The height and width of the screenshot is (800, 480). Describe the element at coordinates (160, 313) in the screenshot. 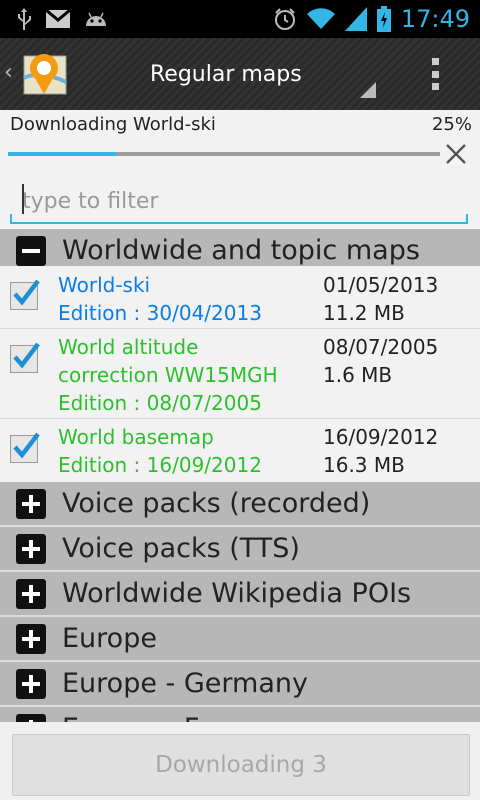

I see `item-edition: Edition : 30/04/2013` at that location.